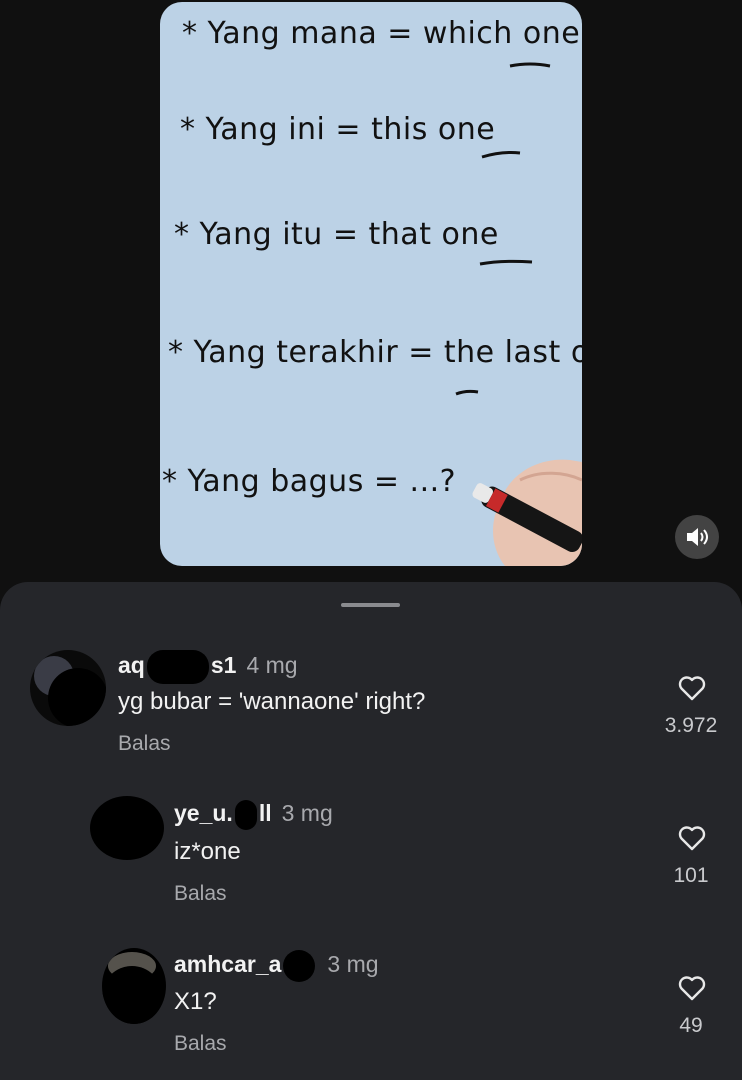 Image resolution: width=742 pixels, height=1080 pixels. Describe the element at coordinates (272, 701) in the screenshot. I see `comment-text: yg bubar = 'wannaone' right?` at that location.